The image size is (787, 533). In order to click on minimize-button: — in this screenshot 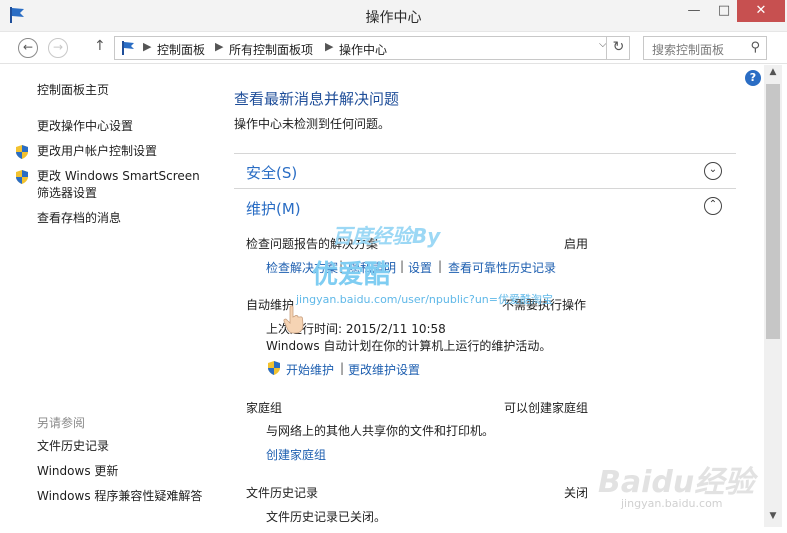, I will do `click(694, 11)`.